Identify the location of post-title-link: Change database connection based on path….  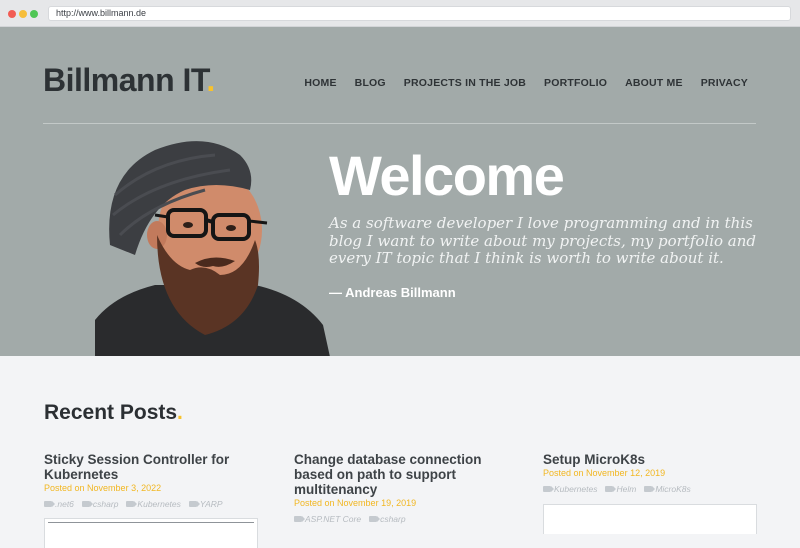
(403, 474).